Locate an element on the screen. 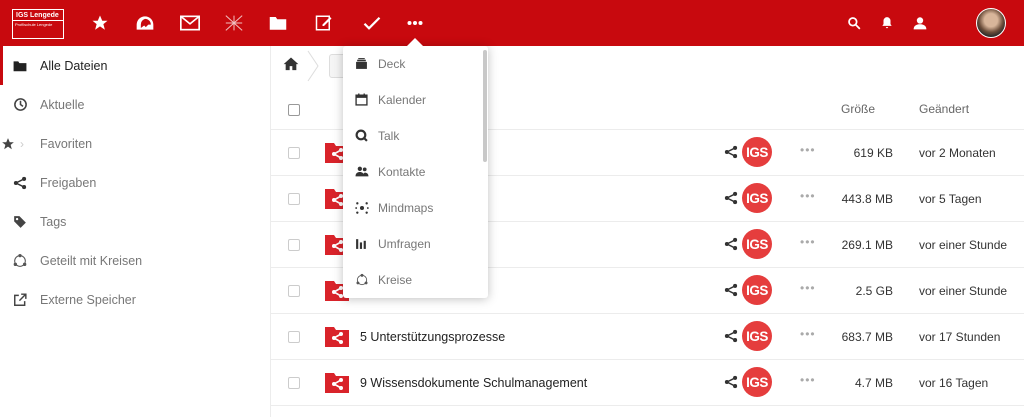 The height and width of the screenshot is (417, 1024). poll-icon is located at coordinates (362, 244).